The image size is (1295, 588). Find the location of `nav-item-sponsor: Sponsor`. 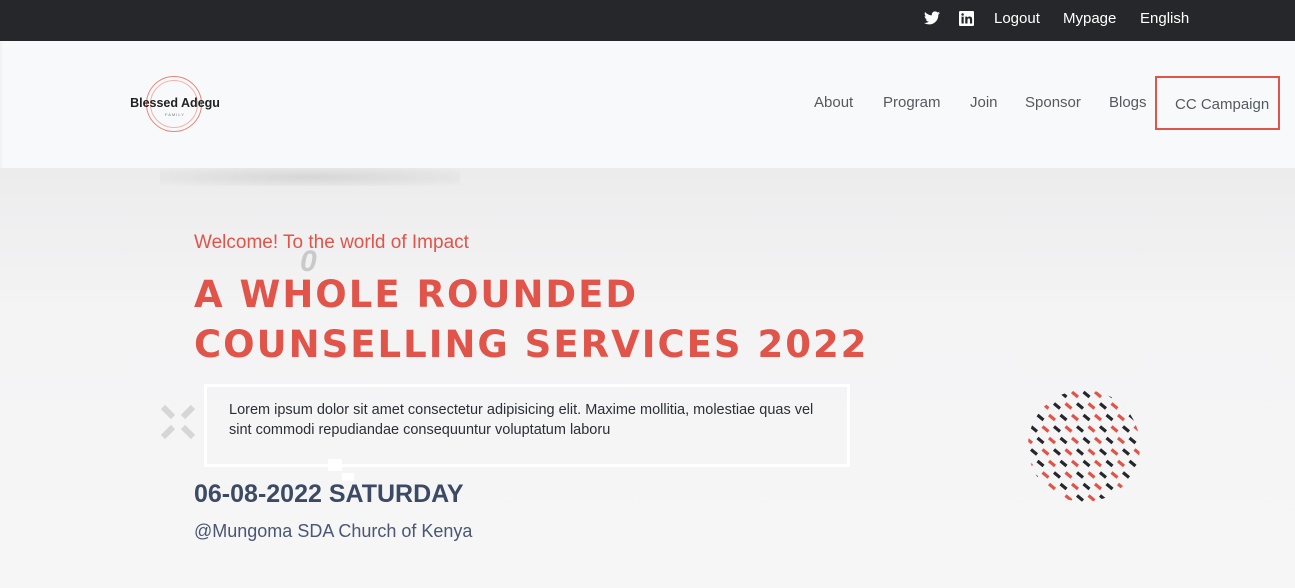

nav-item-sponsor: Sponsor is located at coordinates (1053, 102).